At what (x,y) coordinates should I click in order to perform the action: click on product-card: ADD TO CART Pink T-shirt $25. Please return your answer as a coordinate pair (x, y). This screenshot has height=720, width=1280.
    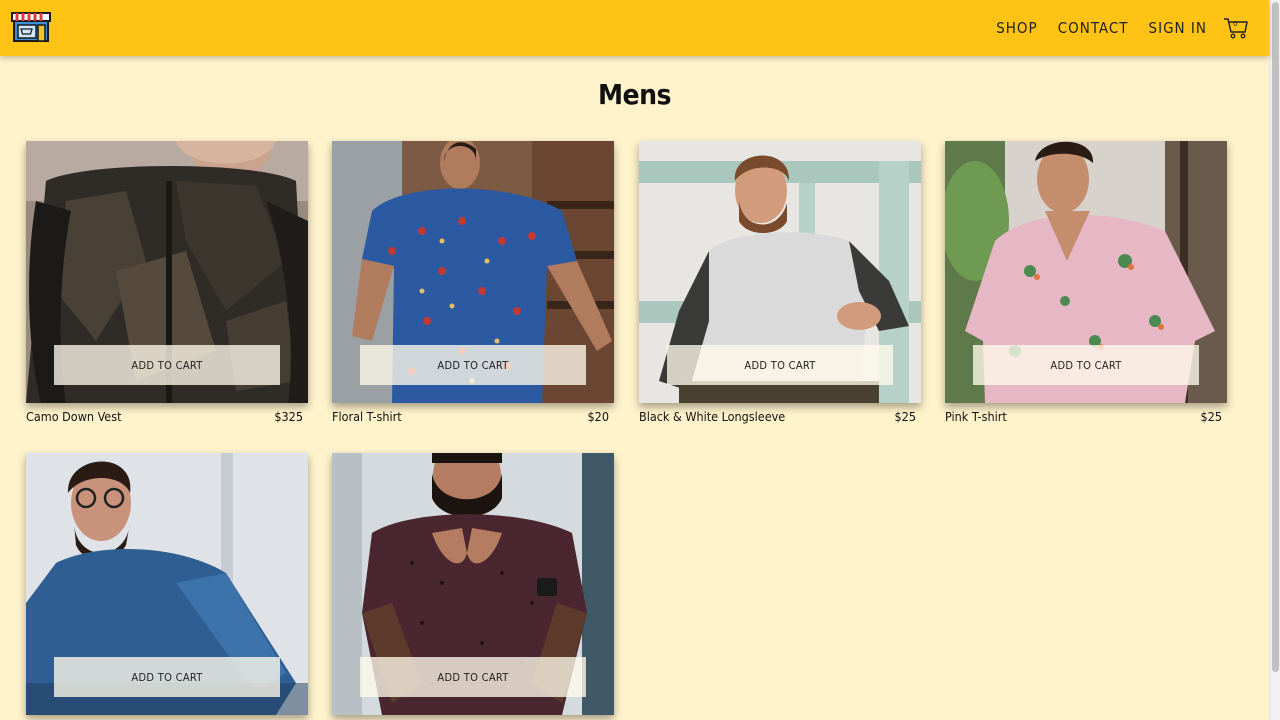
    Looking at the image, I should click on (1086, 282).